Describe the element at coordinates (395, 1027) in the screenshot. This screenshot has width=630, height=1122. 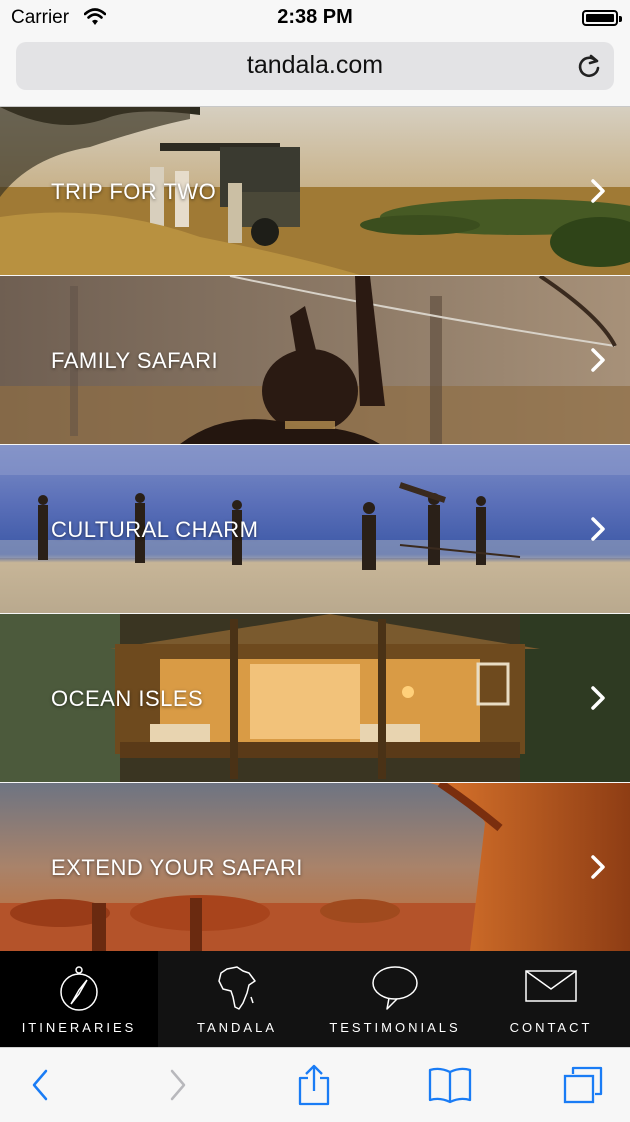
I see `tab-label: TESTIMONIALS` at that location.